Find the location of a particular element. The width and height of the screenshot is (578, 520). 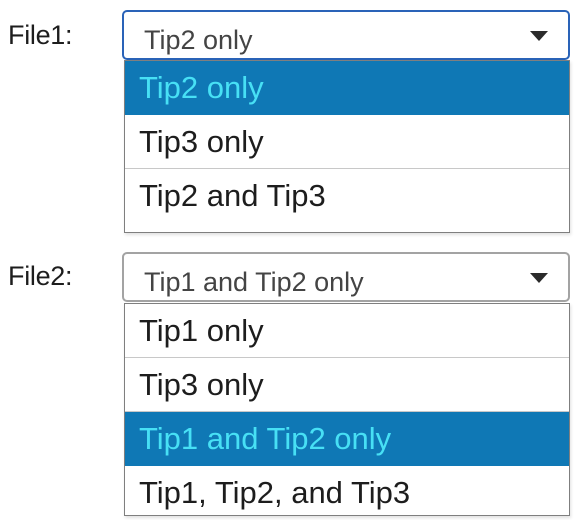

file1-option-tip2-and-tip3: Tip2 and Tip3 is located at coordinates (347, 196).